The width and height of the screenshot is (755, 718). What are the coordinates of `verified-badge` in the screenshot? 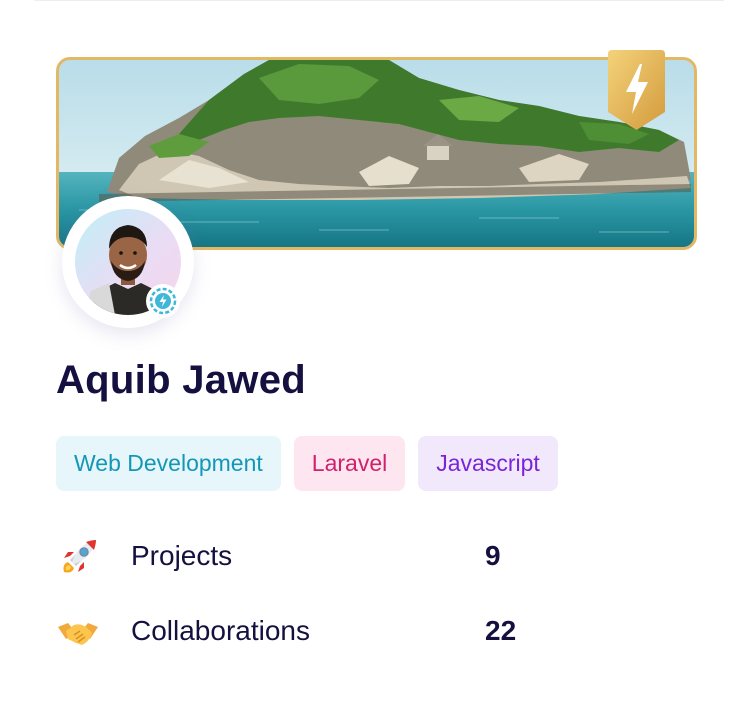 It's located at (163, 301).